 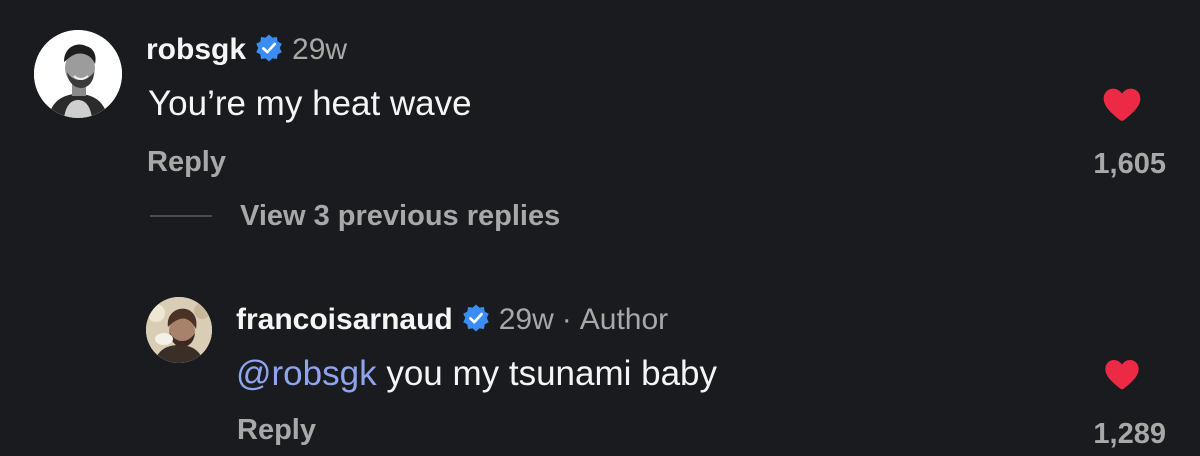 I want to click on mention-link: @robsgk, so click(x=306, y=373).